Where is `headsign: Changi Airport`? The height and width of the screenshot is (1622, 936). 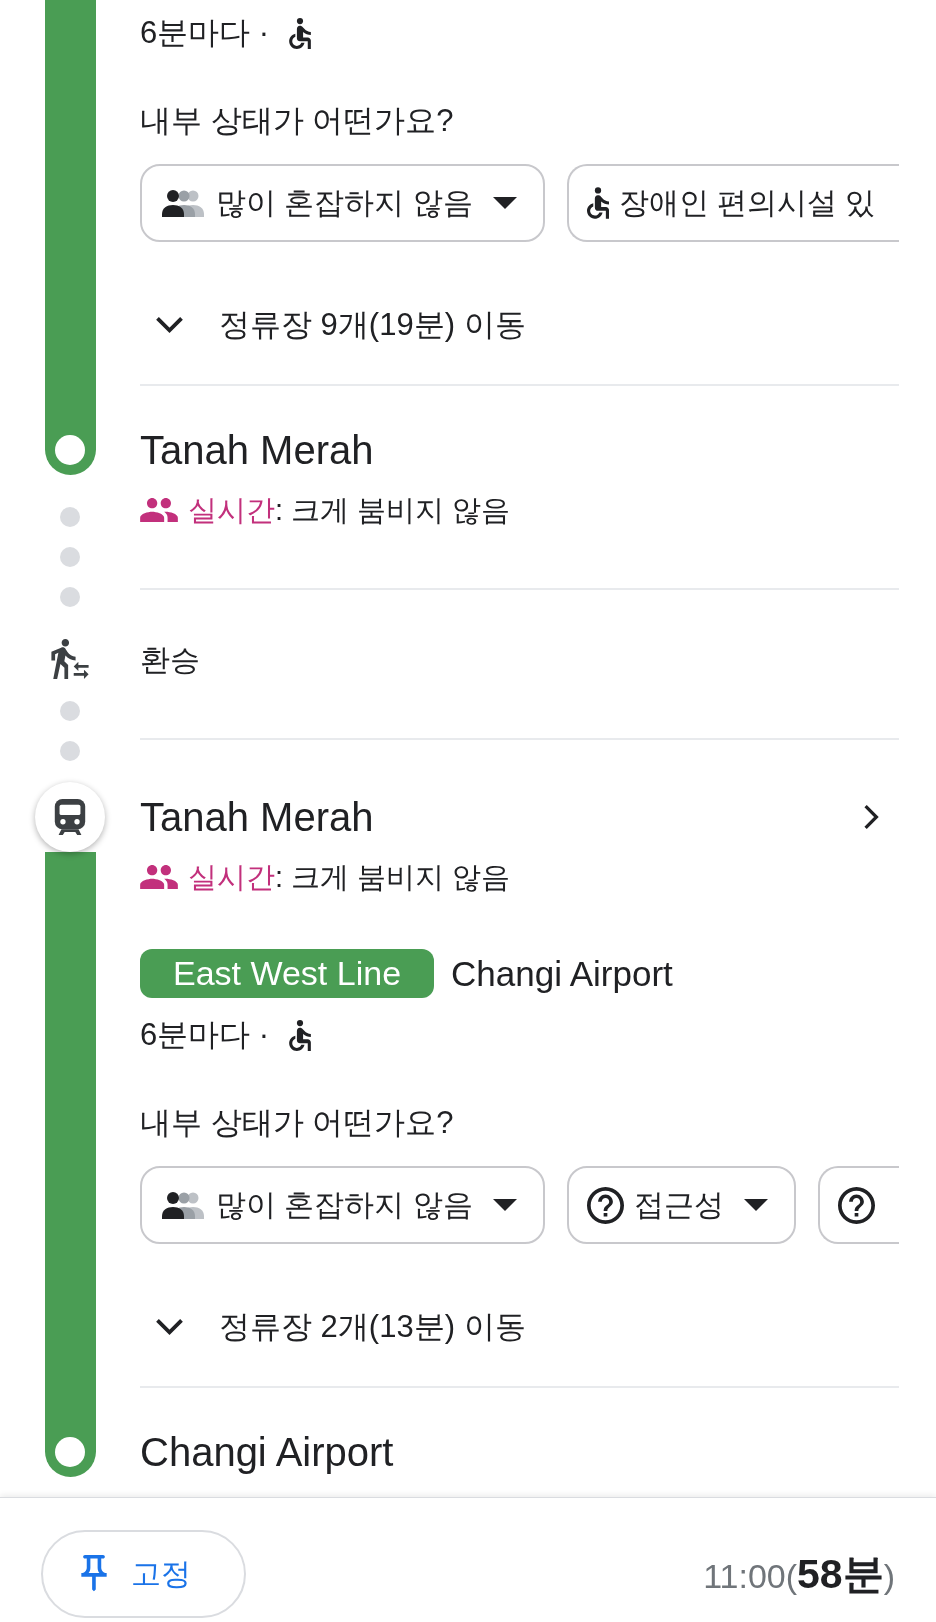 headsign: Changi Airport is located at coordinates (562, 974).